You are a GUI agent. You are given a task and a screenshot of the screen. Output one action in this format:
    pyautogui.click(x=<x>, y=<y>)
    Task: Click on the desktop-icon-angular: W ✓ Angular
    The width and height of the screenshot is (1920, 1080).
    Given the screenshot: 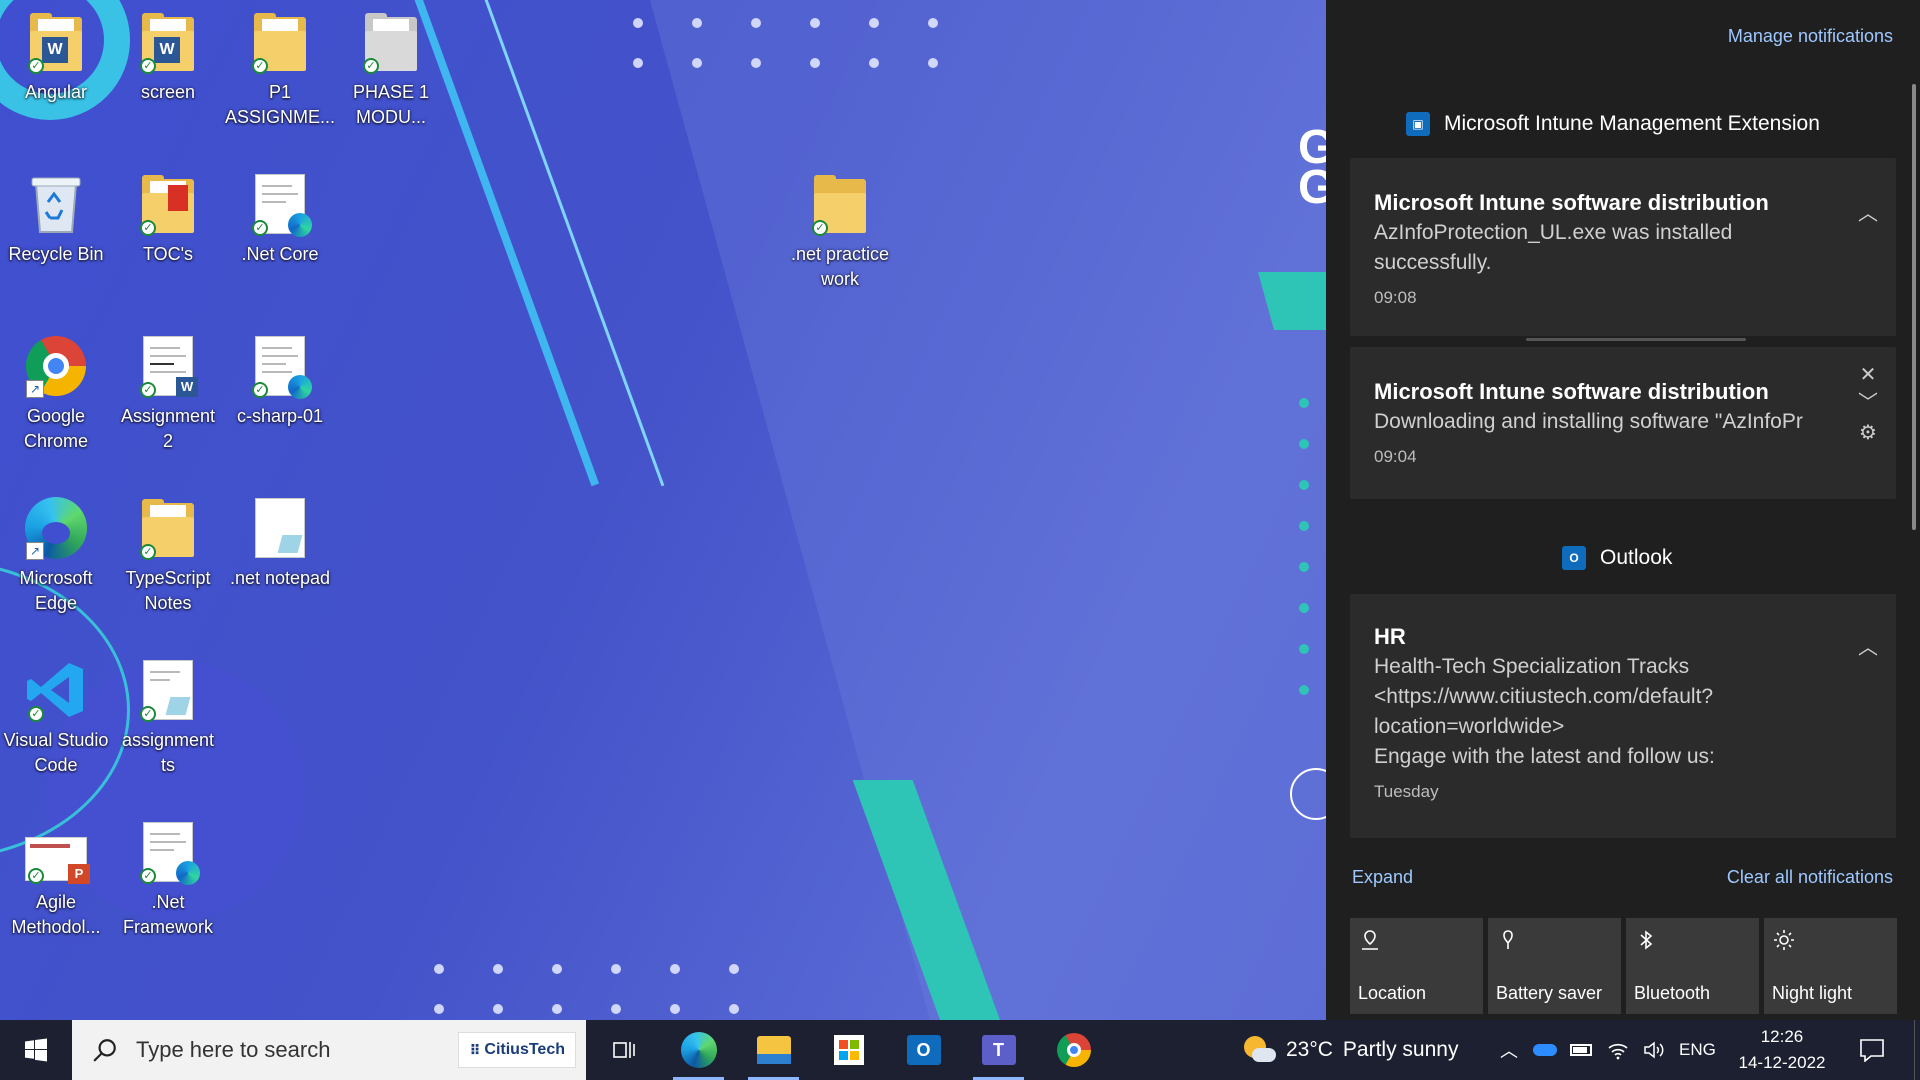 What is the action you would take?
    pyautogui.click(x=56, y=57)
    